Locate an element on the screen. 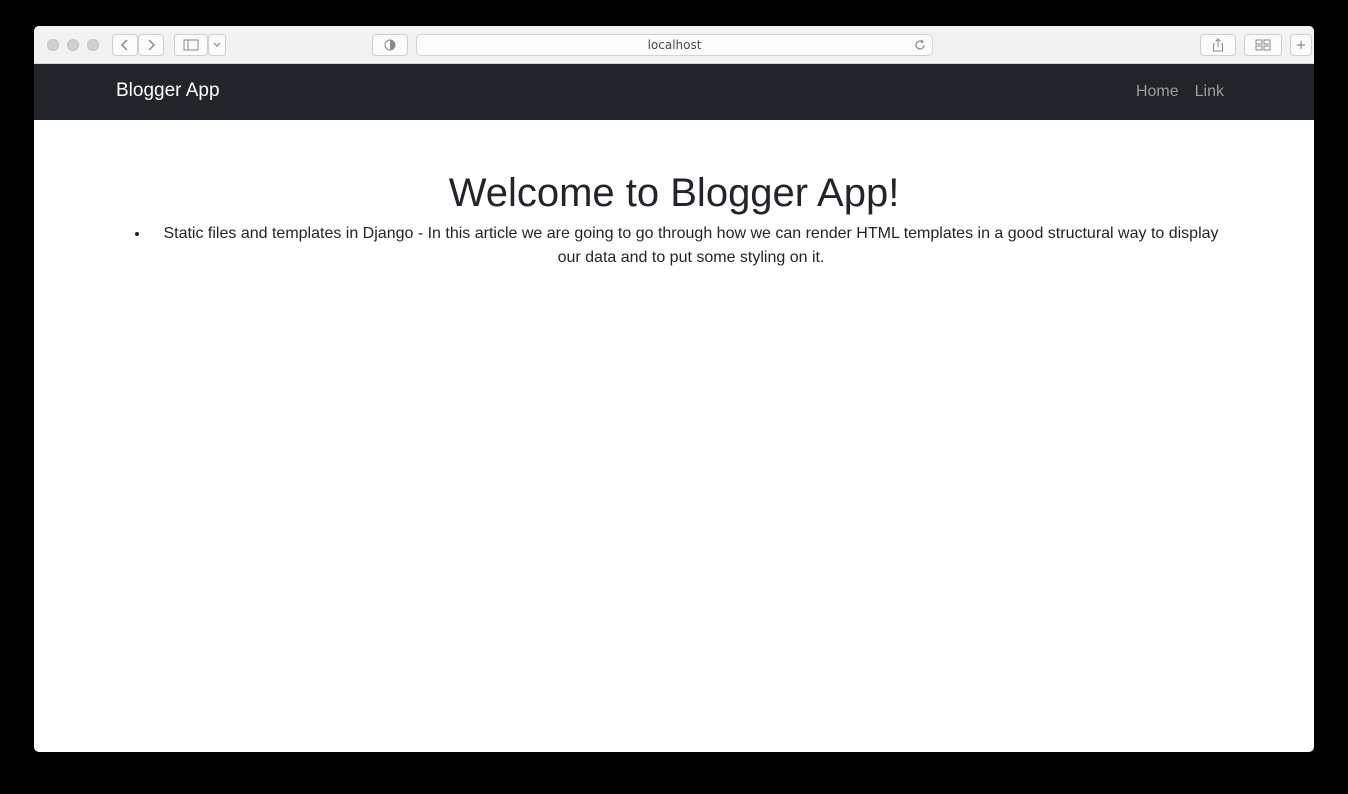 The image size is (1348, 794). plus-icon is located at coordinates (1301, 45).